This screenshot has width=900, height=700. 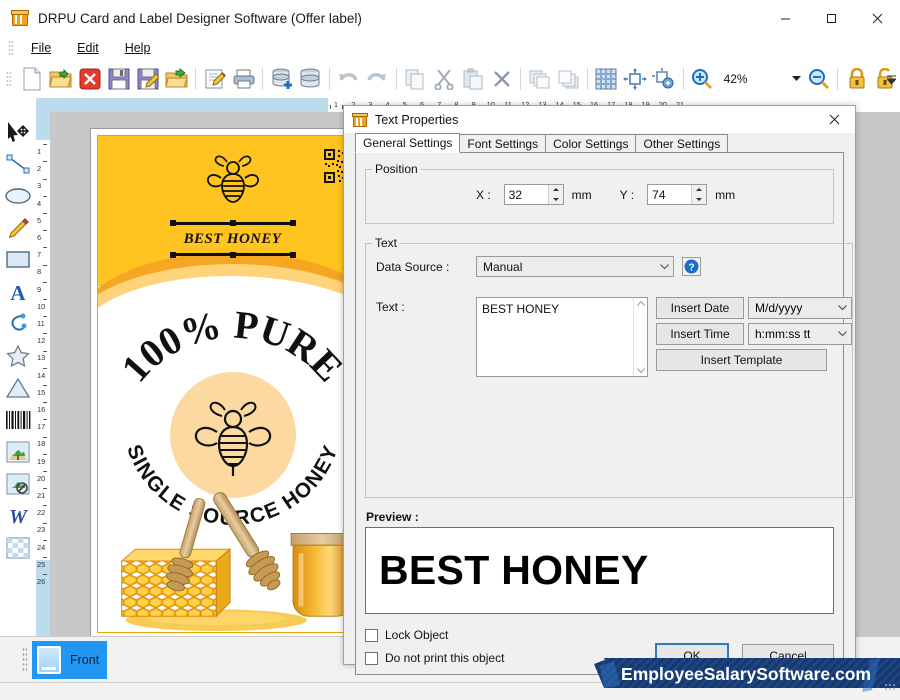 I want to click on open-recent-icon, so click(x=176, y=79).